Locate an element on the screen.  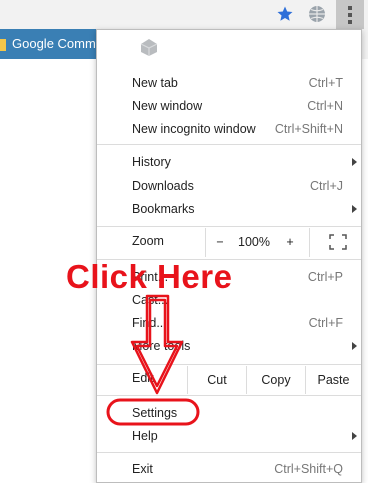
zoom-row: Zoom − 100% + is located at coordinates (229, 242).